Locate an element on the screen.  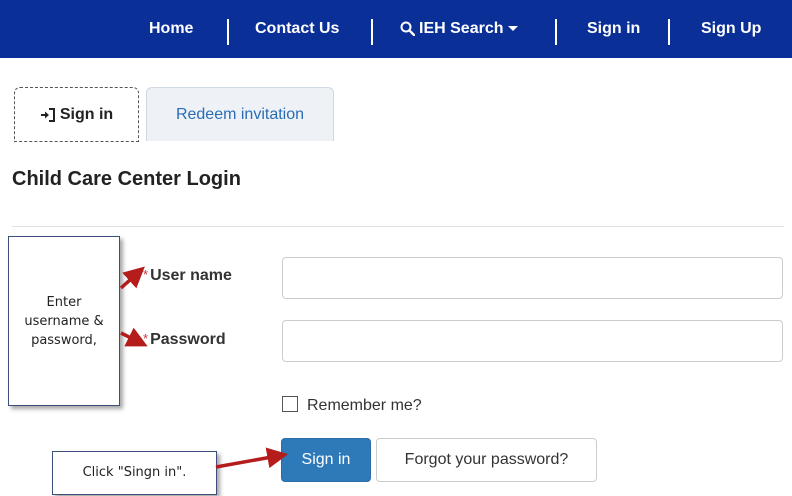
arrow-to-signin-button is located at coordinates (252, 458).